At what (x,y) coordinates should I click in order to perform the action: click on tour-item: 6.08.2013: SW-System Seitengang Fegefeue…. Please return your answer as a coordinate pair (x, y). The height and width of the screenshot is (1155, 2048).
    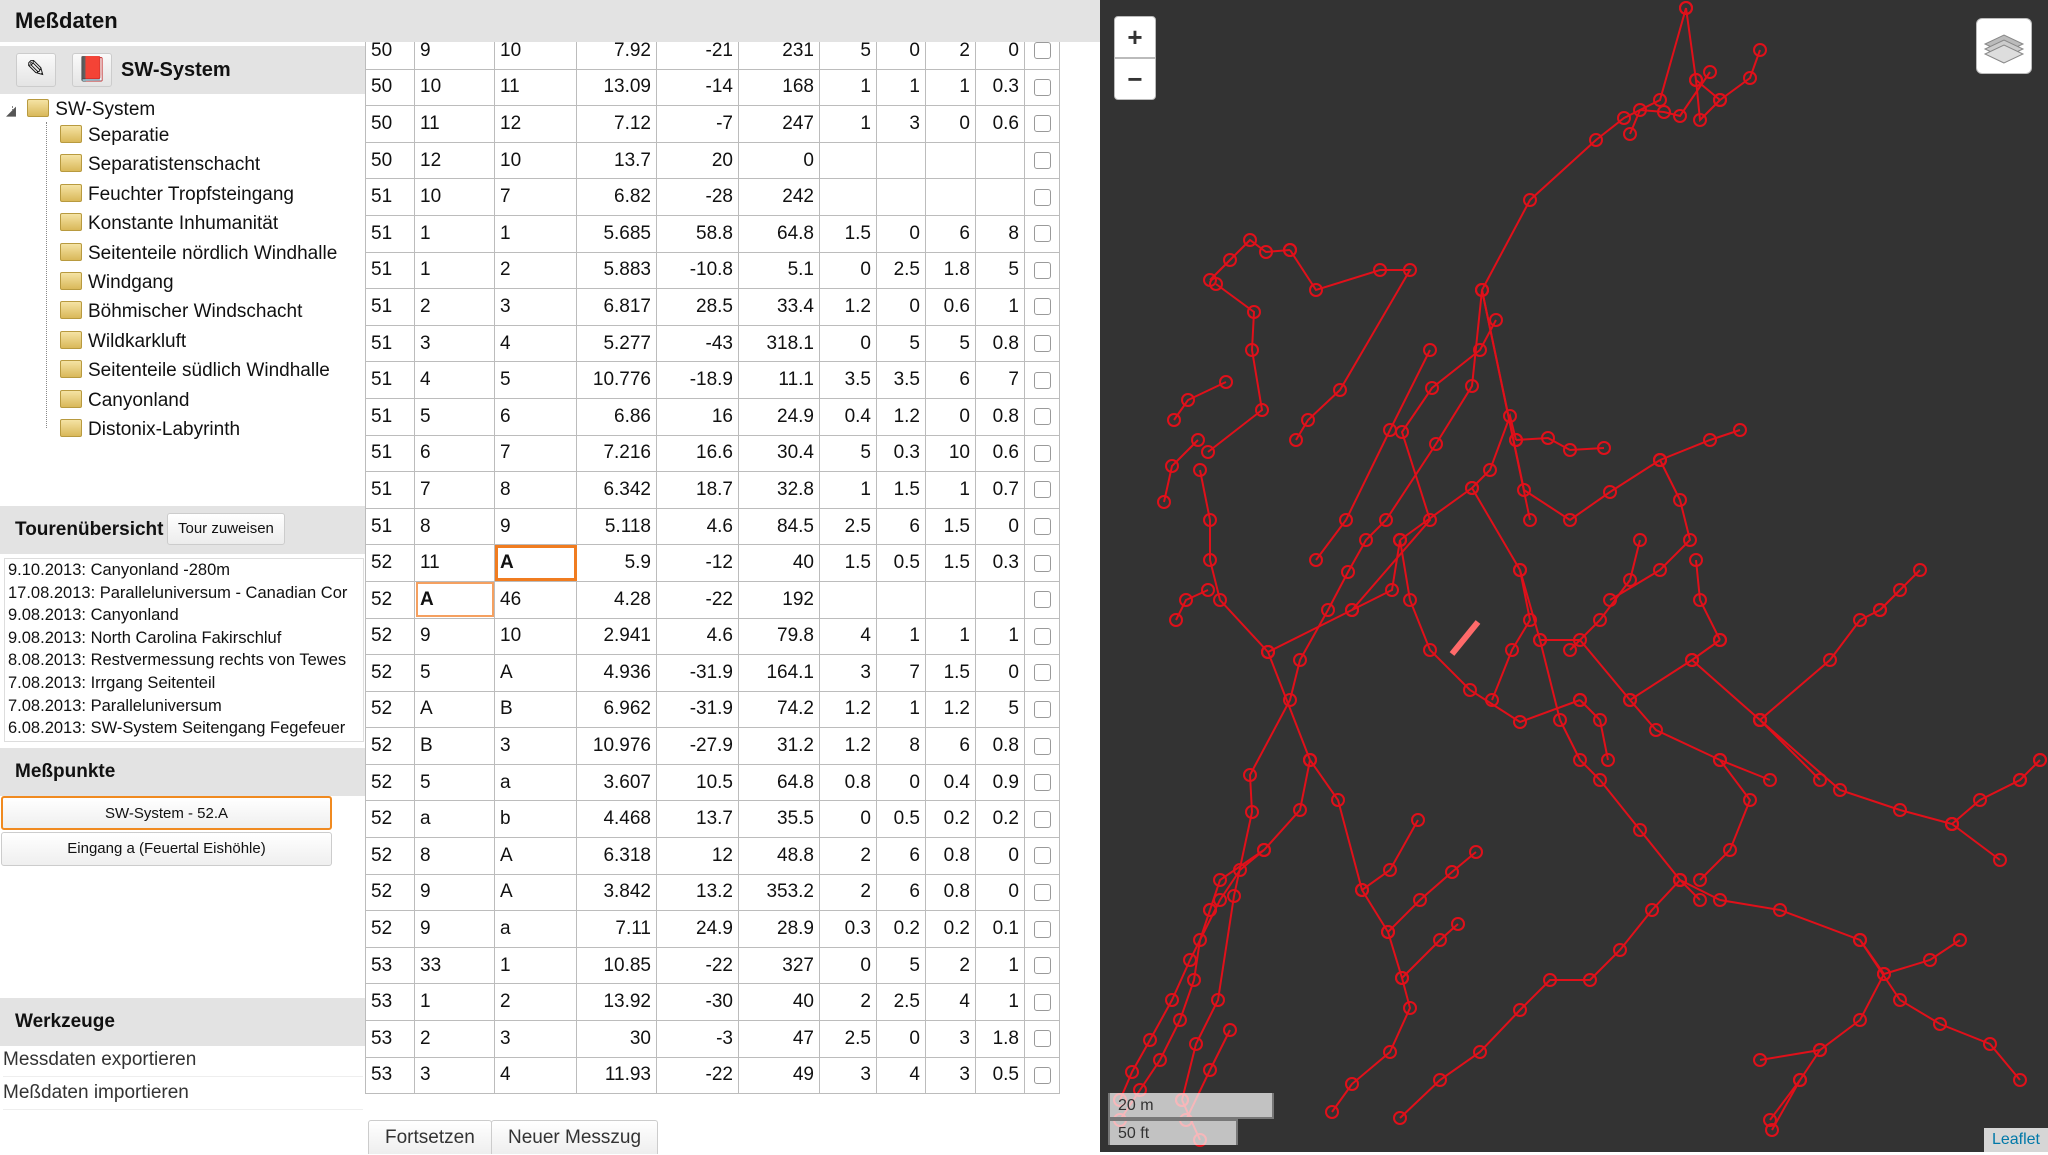
    Looking at the image, I should click on (184, 728).